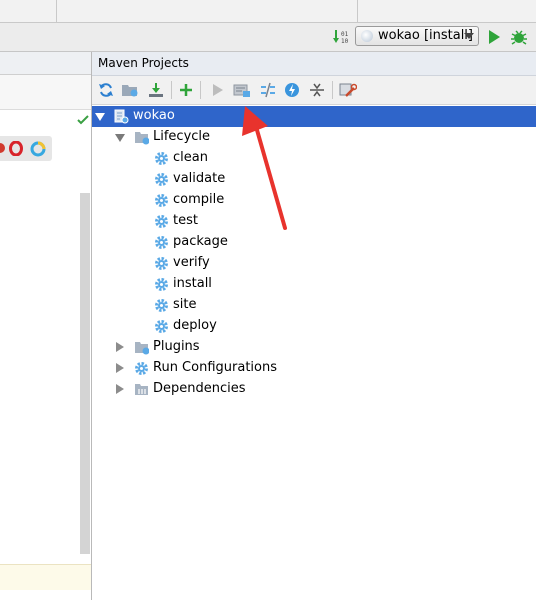 Image resolution: width=536 pixels, height=600 pixels. I want to click on tree-item-dependencies: Dependencies, so click(314, 389).